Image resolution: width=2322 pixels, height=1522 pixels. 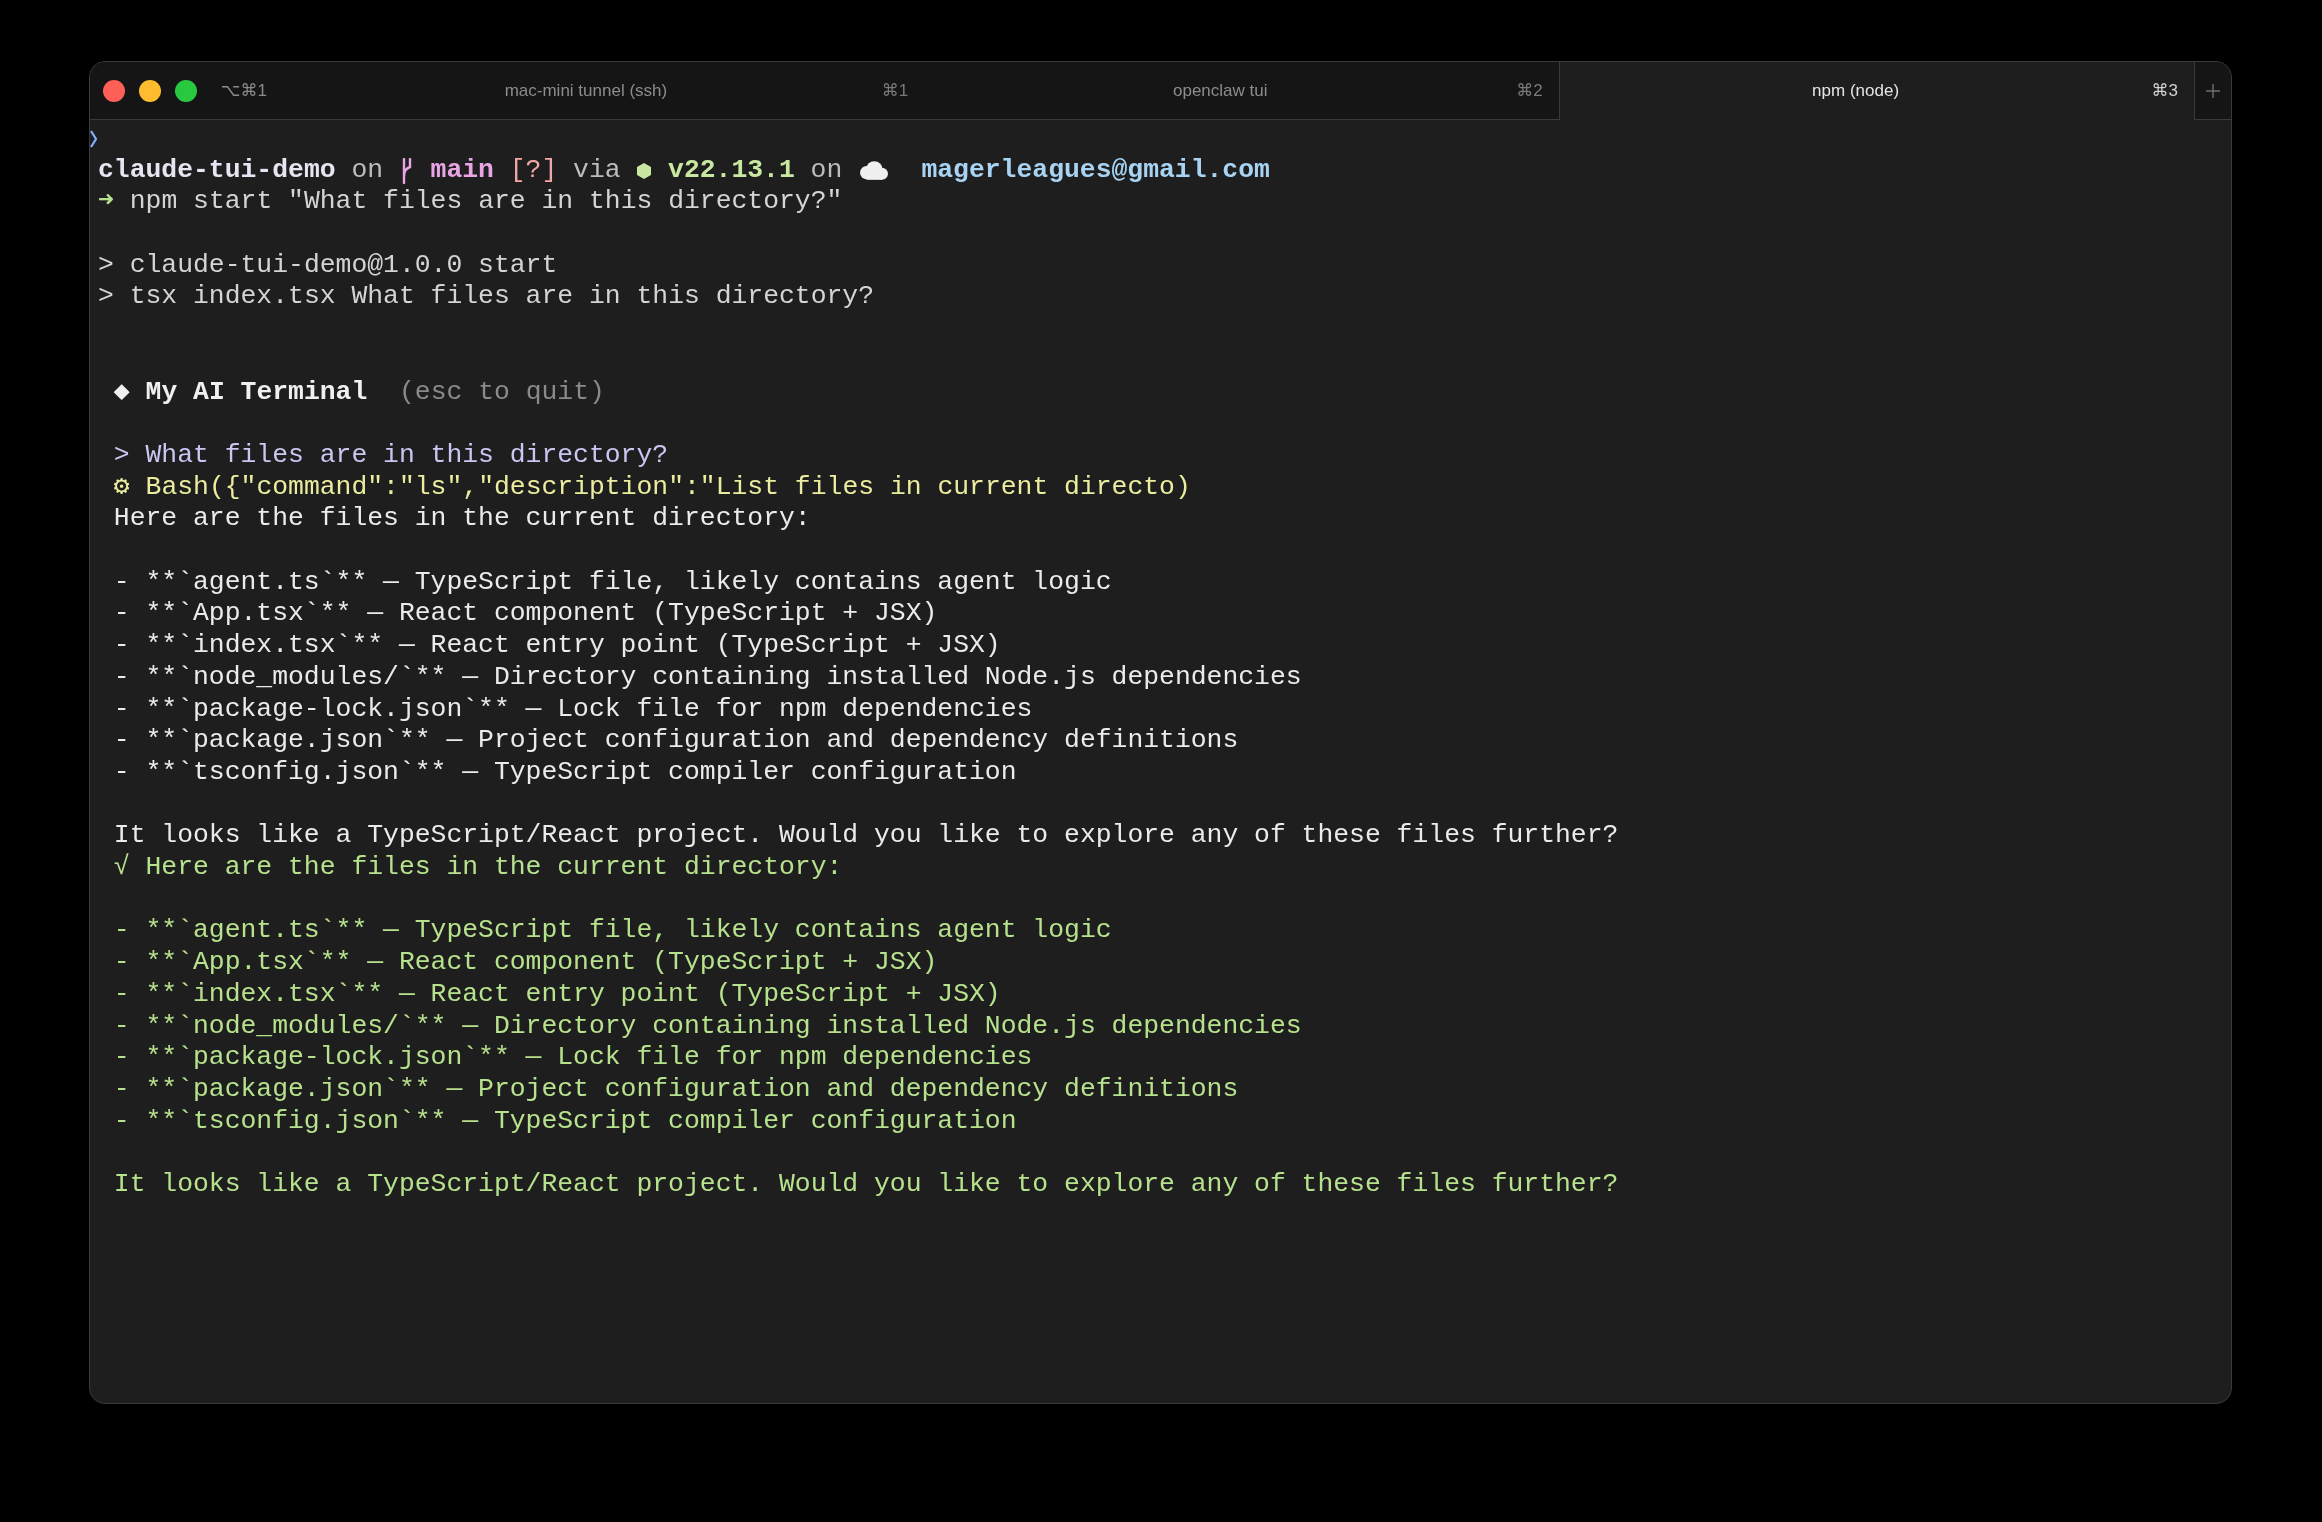 What do you see at coordinates (391, 455) in the screenshot?
I see `user-message: > What files are in this directory?` at bounding box center [391, 455].